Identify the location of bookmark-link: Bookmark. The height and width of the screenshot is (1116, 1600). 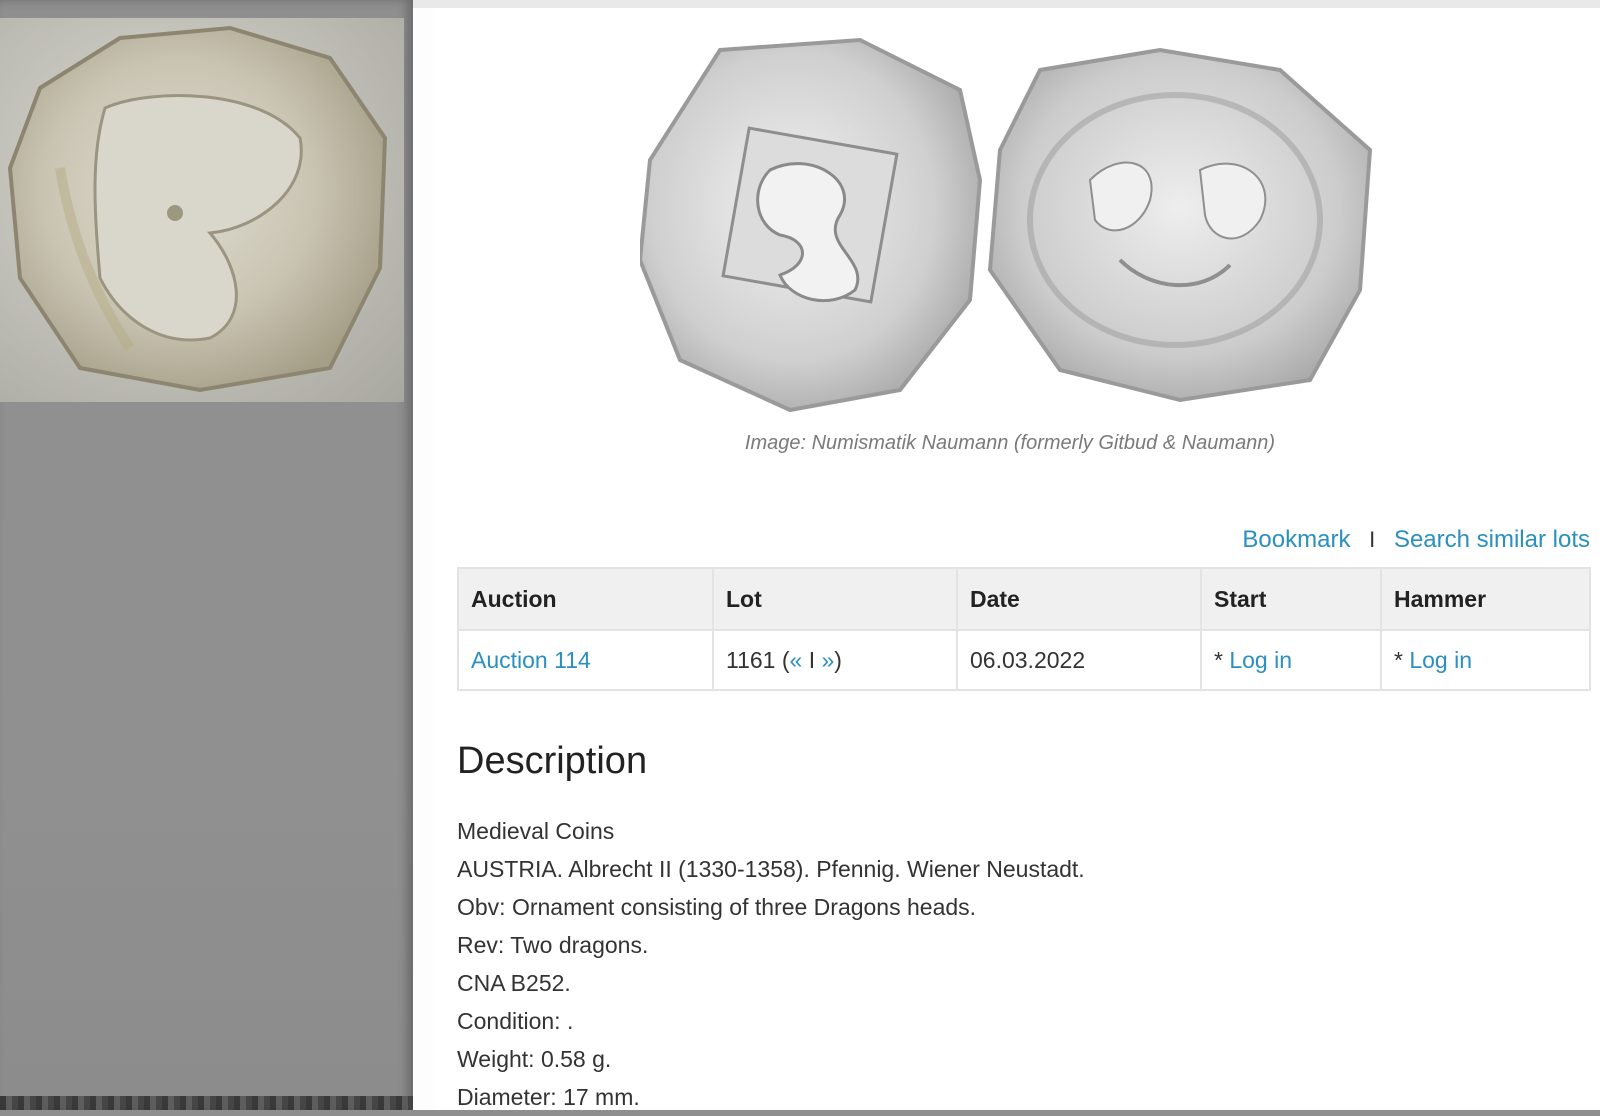
(1296, 539).